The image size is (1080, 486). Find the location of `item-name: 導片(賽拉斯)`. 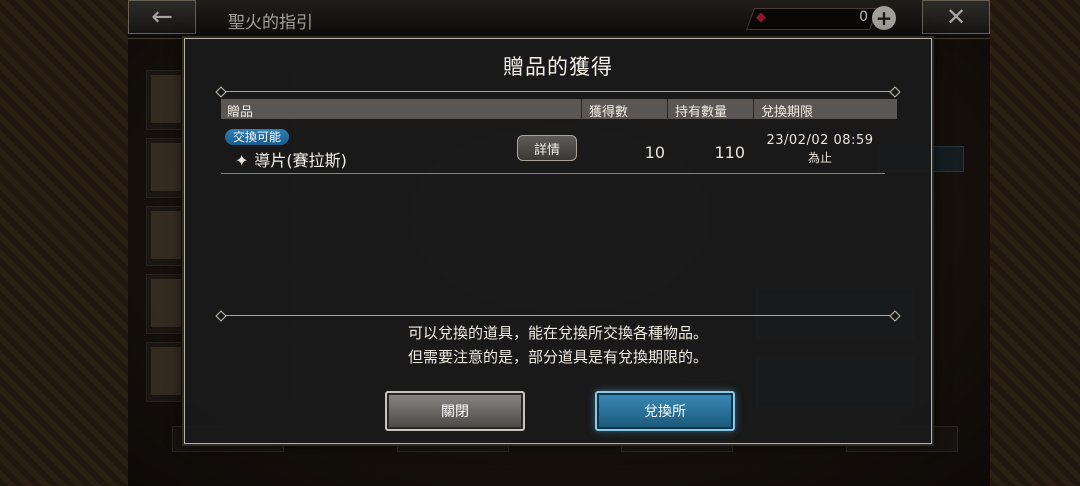

item-name: 導片(賽拉斯) is located at coordinates (300, 160).